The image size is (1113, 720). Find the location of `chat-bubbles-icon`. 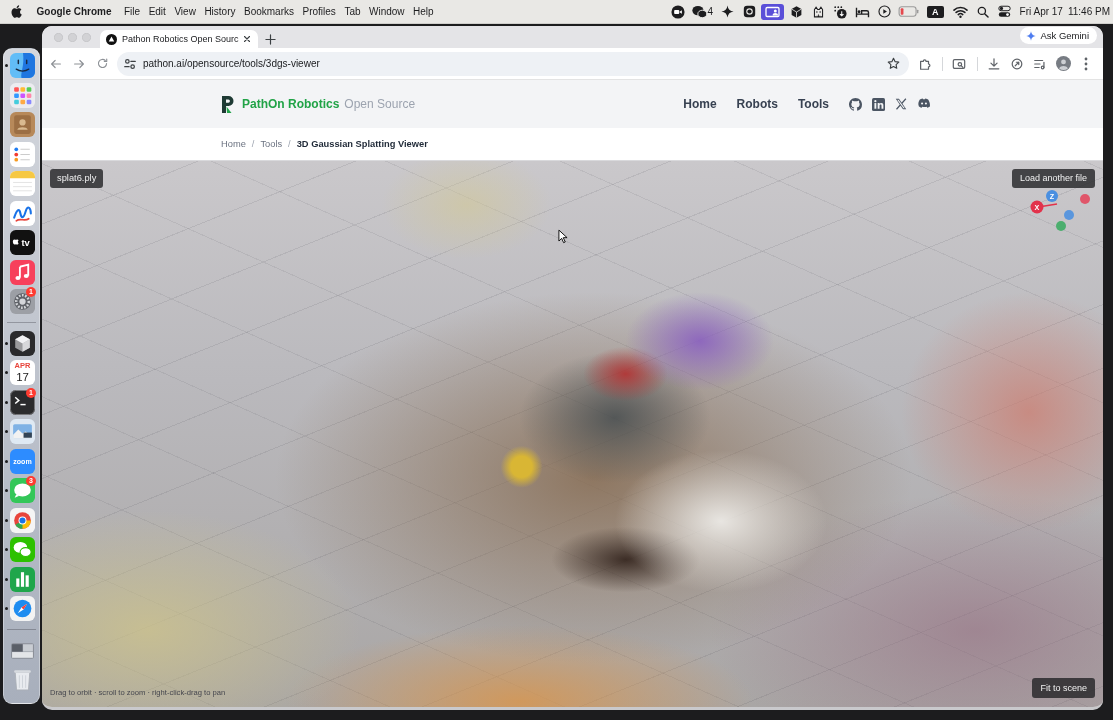

chat-bubbles-icon is located at coordinates (699, 11).